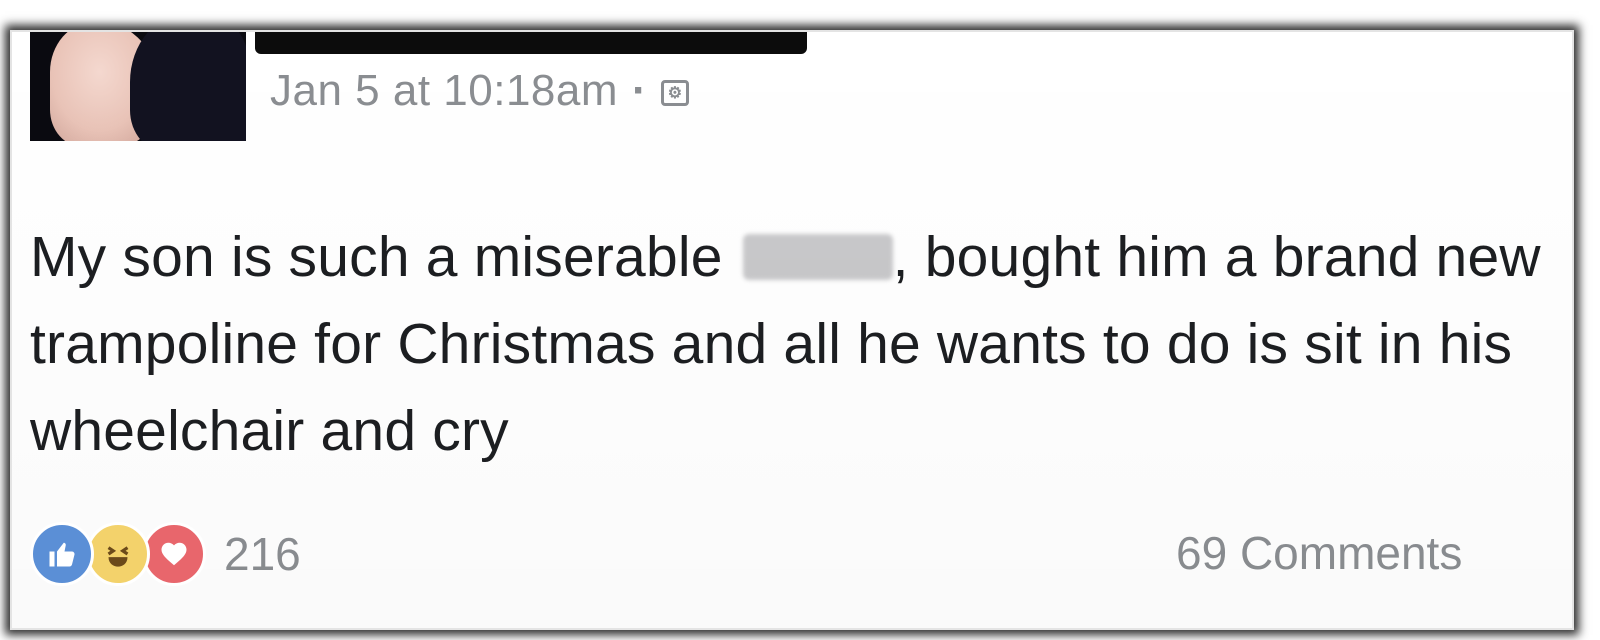 This screenshot has height=640, width=1600. I want to click on love-icon, so click(174, 554).